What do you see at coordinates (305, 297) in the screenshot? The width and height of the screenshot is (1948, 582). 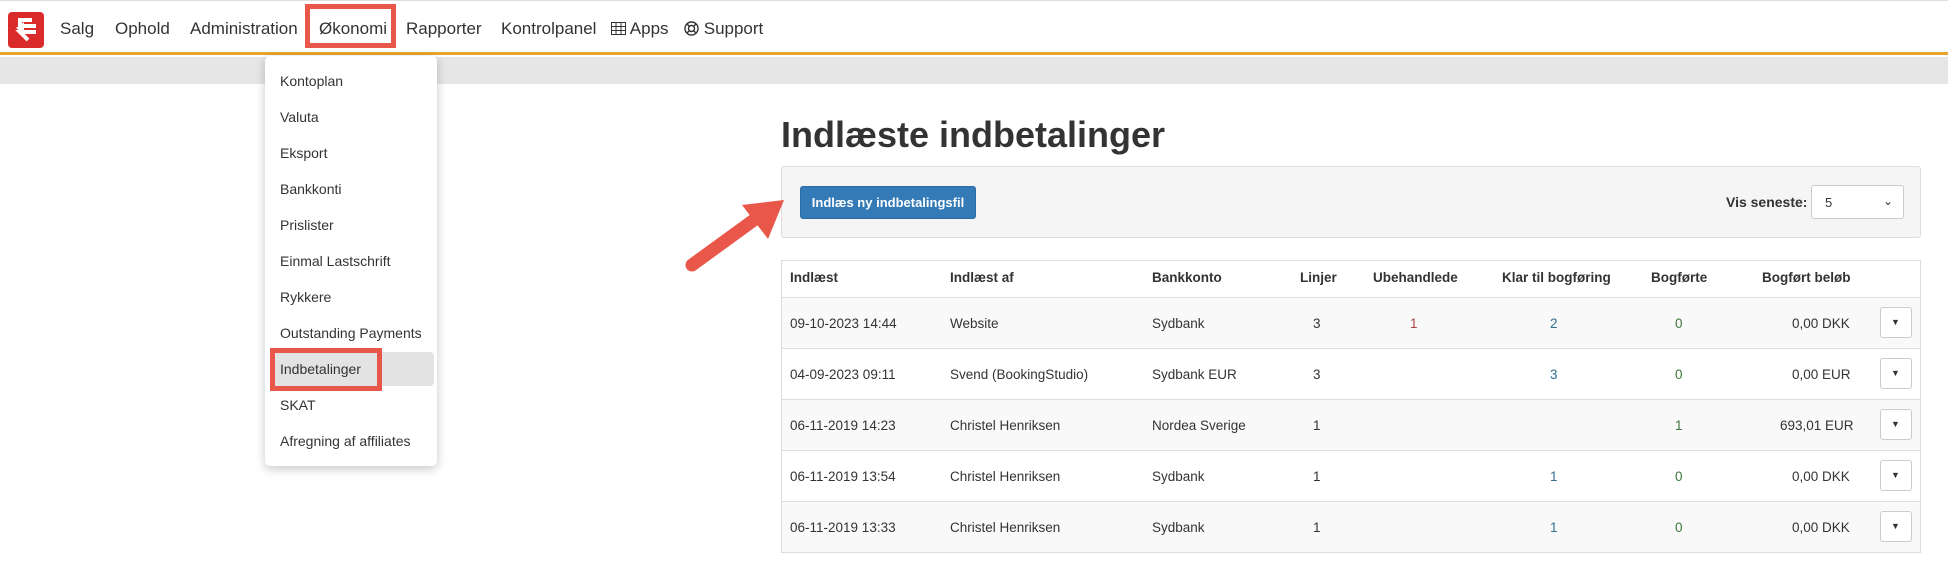 I see `menu-item-rykkere: Rykkere` at bounding box center [305, 297].